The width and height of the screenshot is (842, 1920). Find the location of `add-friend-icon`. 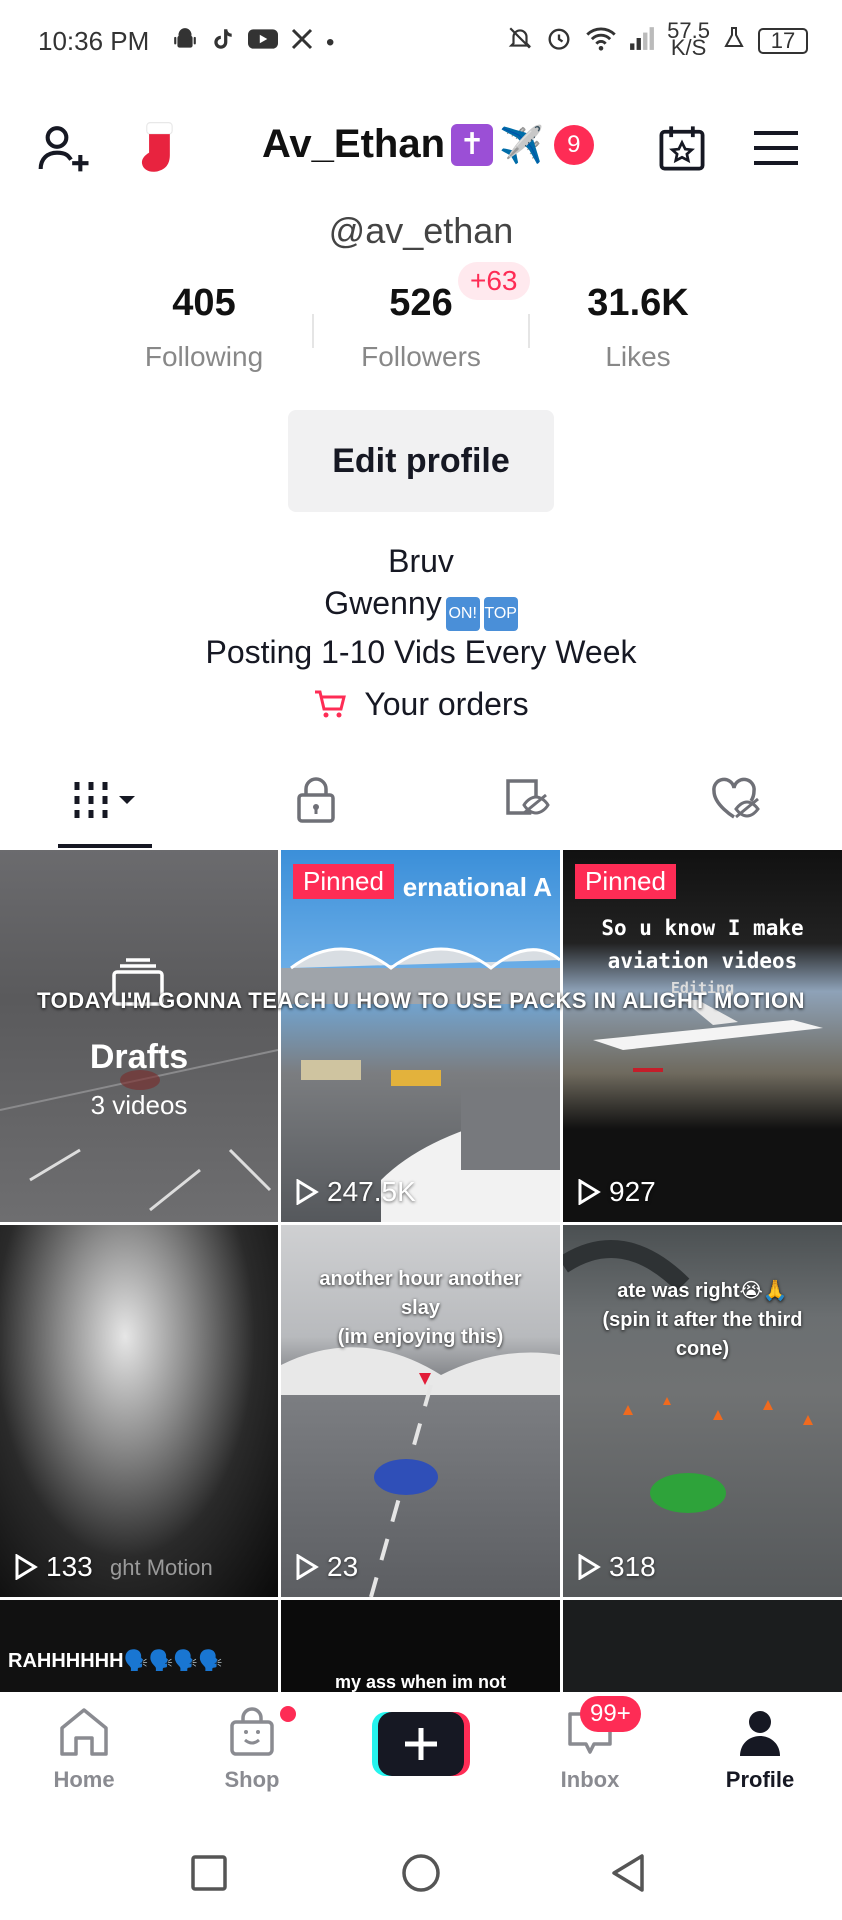

add-friend-icon is located at coordinates (64, 148).